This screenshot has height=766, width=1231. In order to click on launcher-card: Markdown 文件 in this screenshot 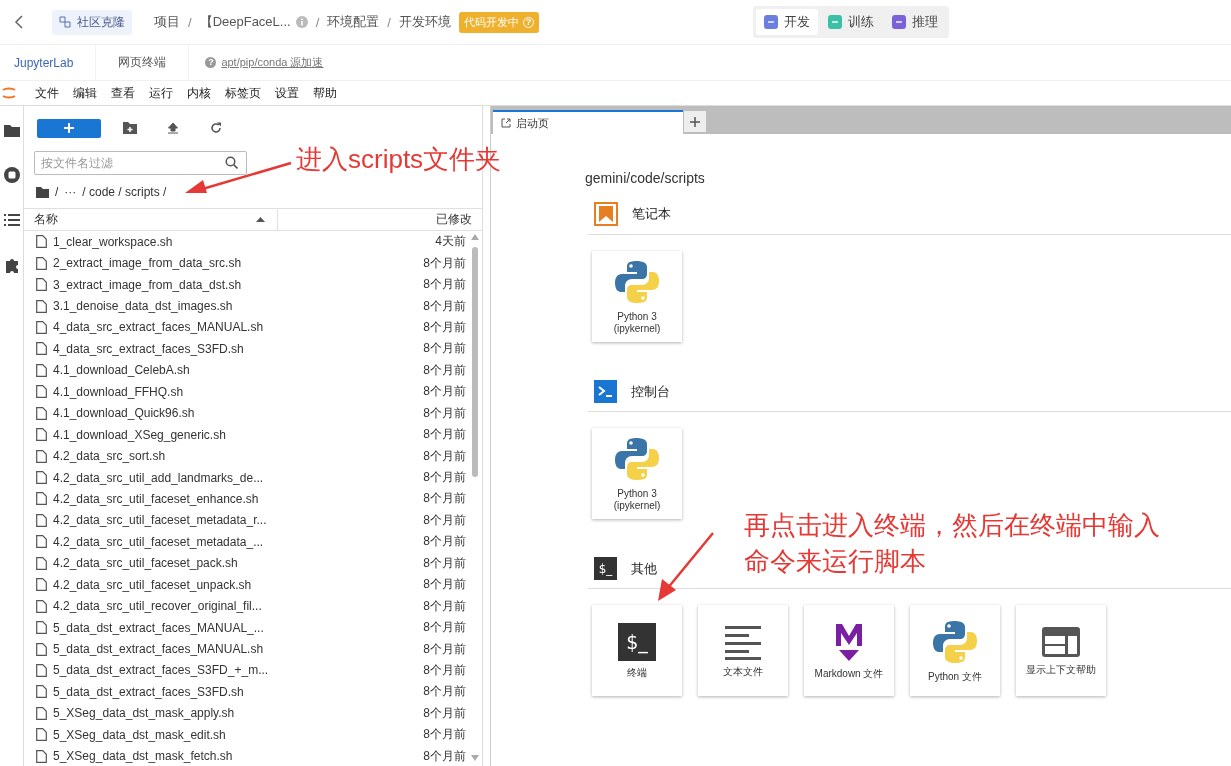, I will do `click(849, 650)`.